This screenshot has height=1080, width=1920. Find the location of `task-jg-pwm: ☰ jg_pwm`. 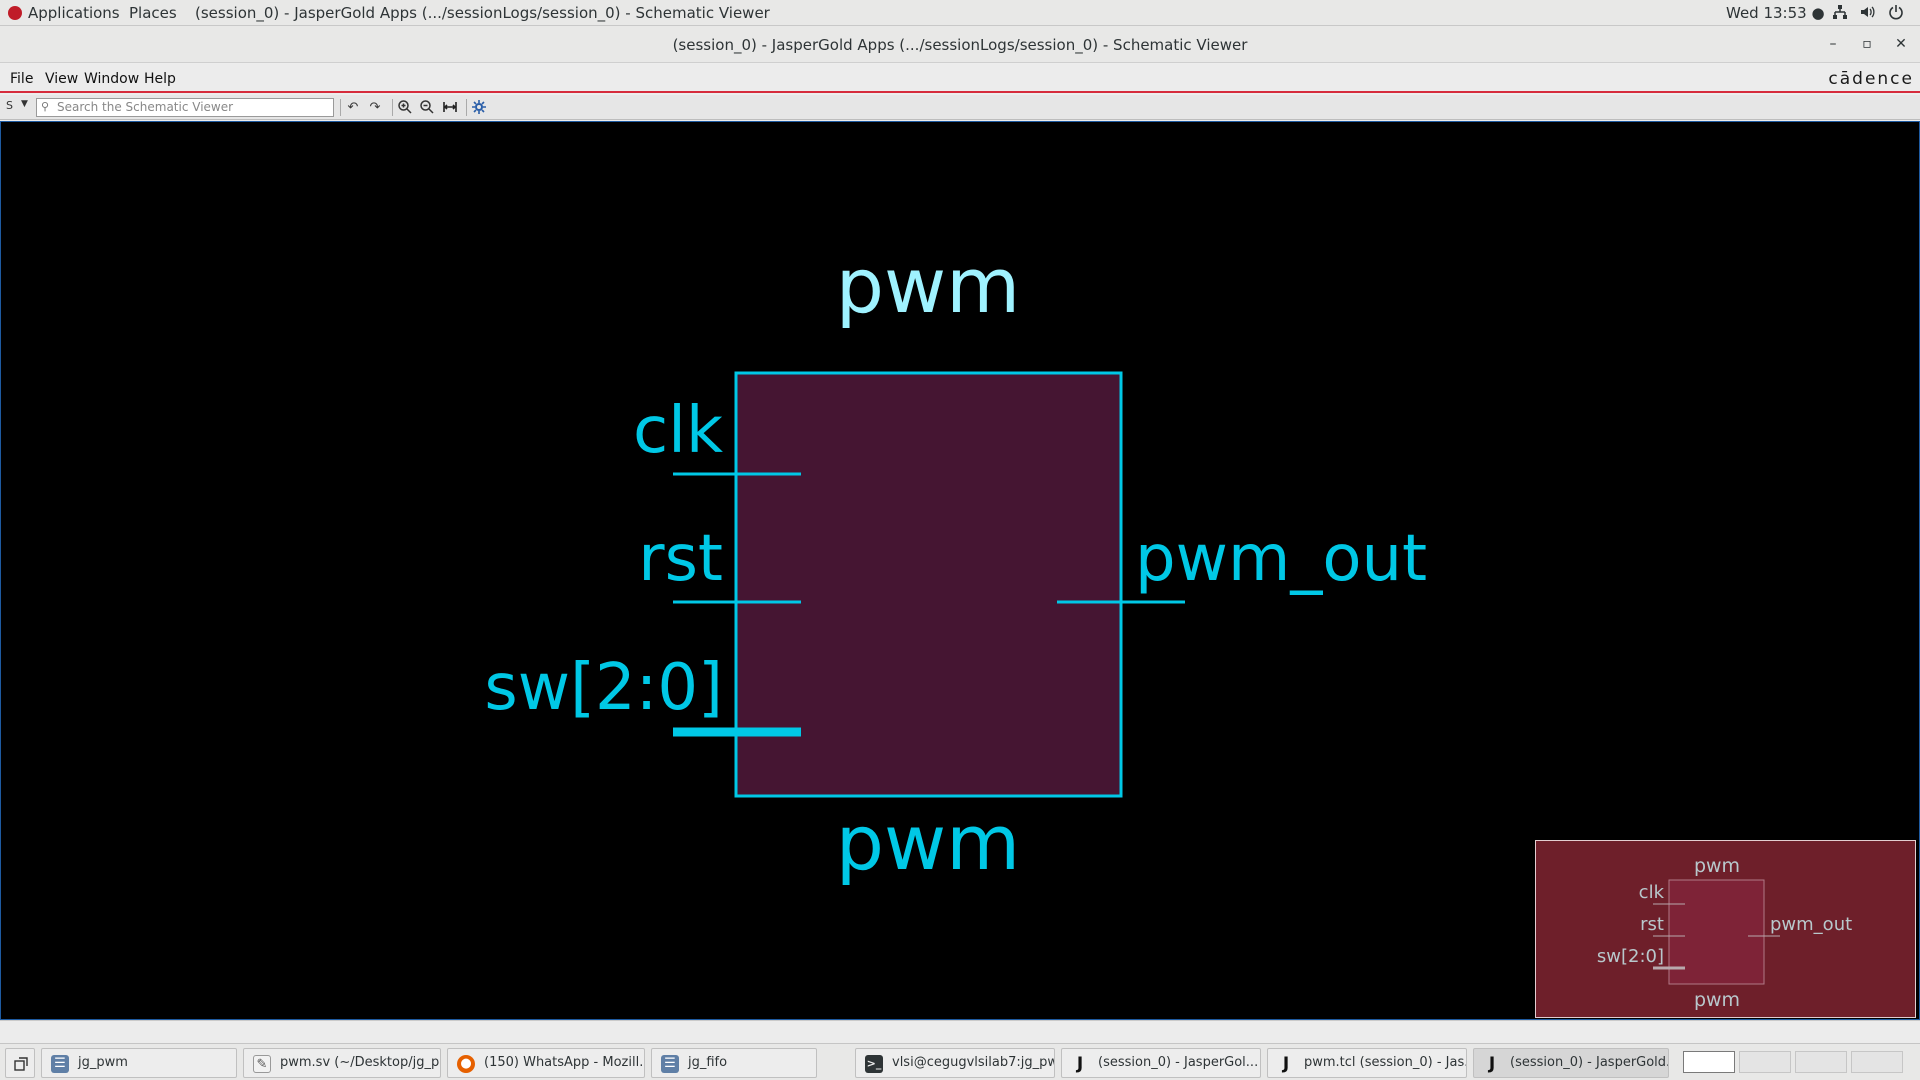

task-jg-pwm: ☰ jg_pwm is located at coordinates (139, 1063).